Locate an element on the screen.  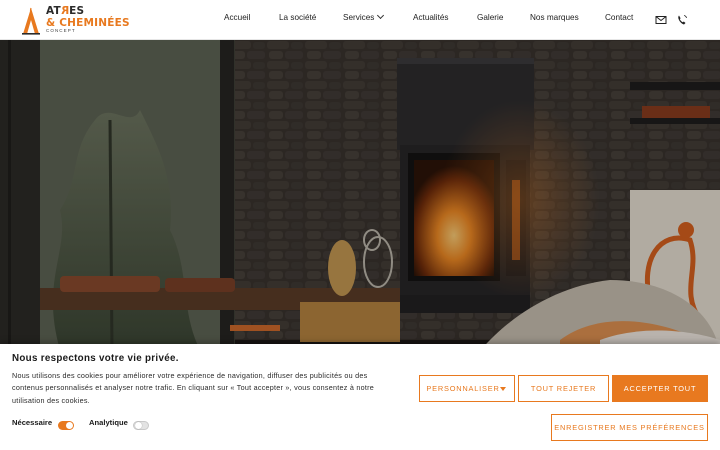
nav-services: Services is located at coordinates (364, 16).